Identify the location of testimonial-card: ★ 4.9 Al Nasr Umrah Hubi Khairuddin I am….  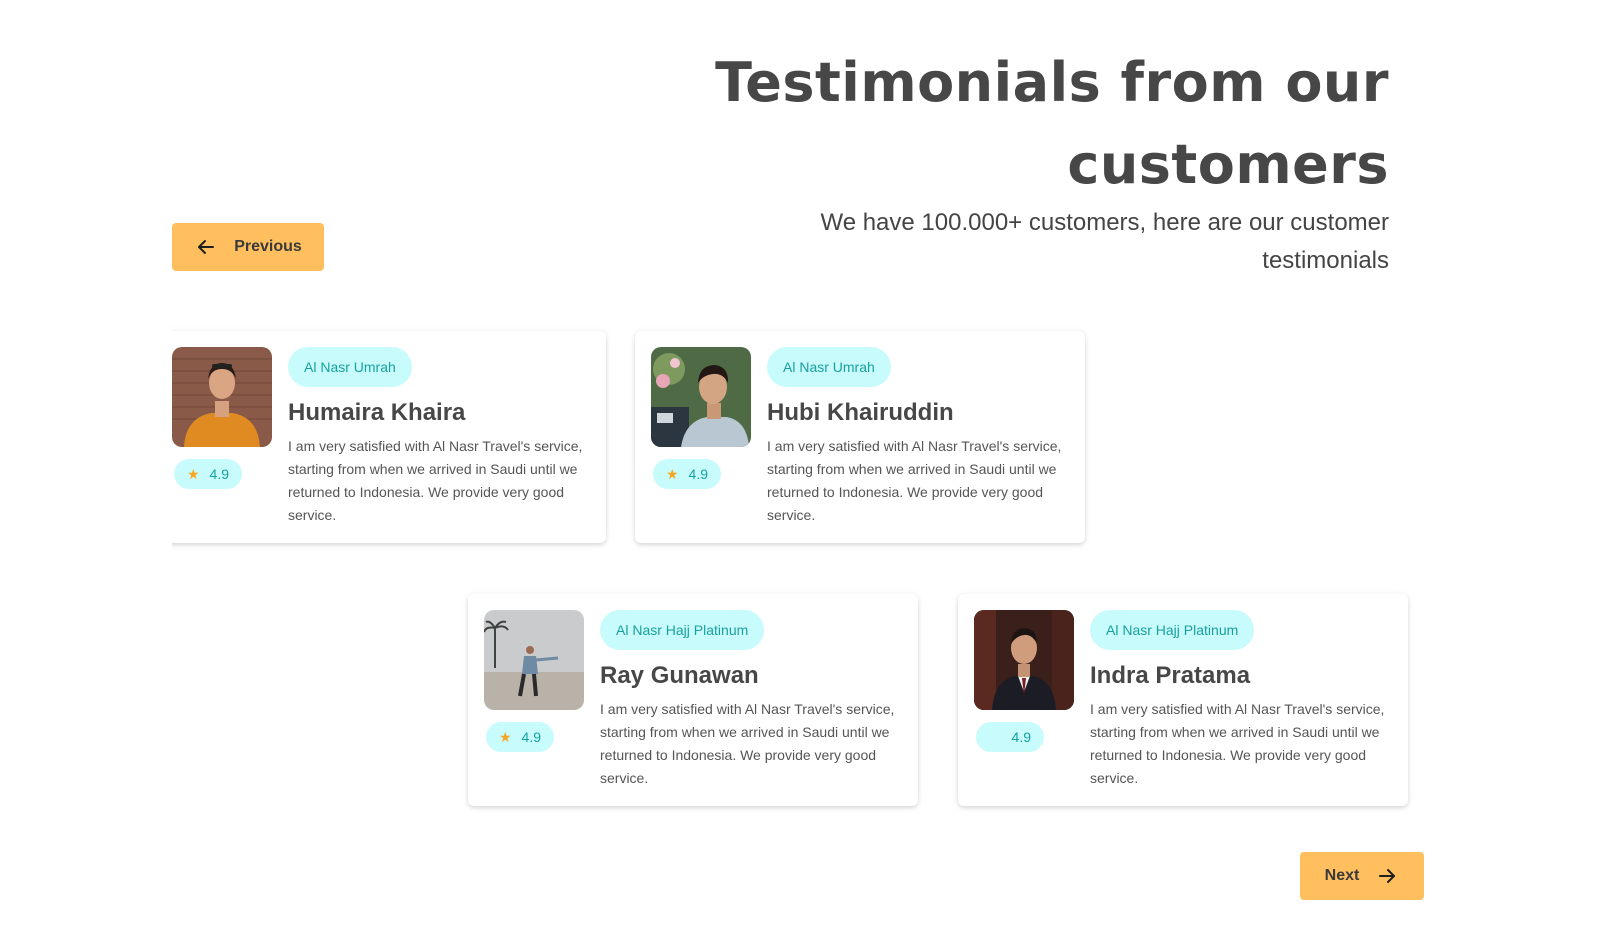
(860, 437).